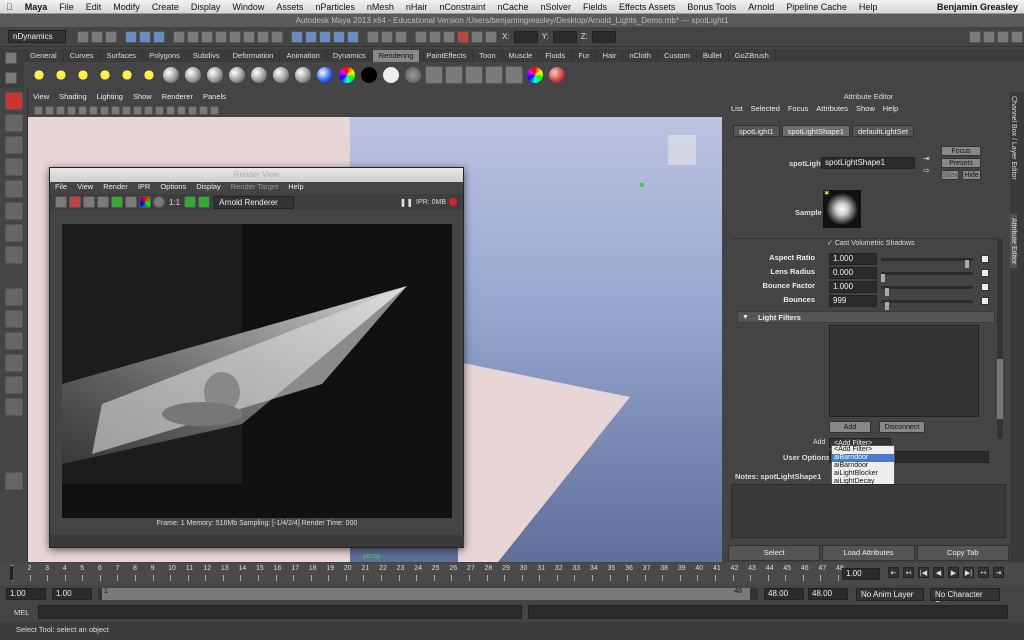 The width and height of the screenshot is (1024, 640). What do you see at coordinates (11, 78) in the screenshot?
I see `shelf-editor-icon` at bounding box center [11, 78].